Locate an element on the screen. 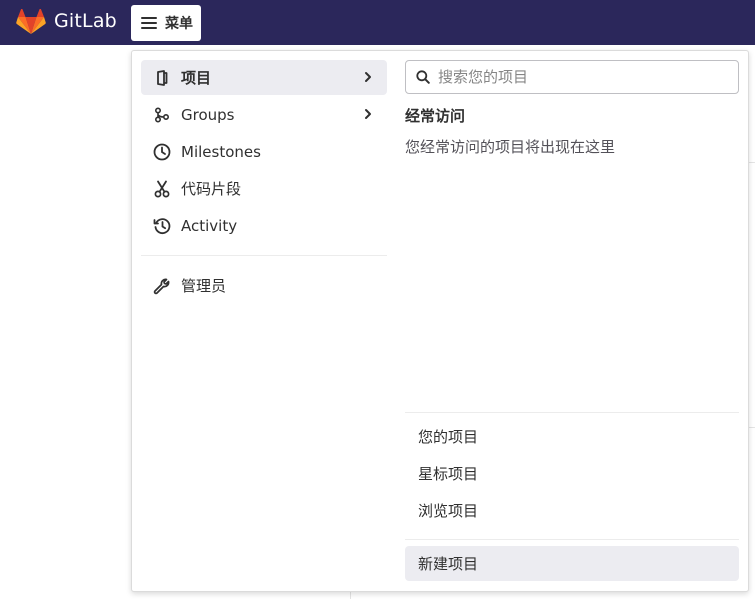  menu-item-groups: Groups is located at coordinates (264, 114).